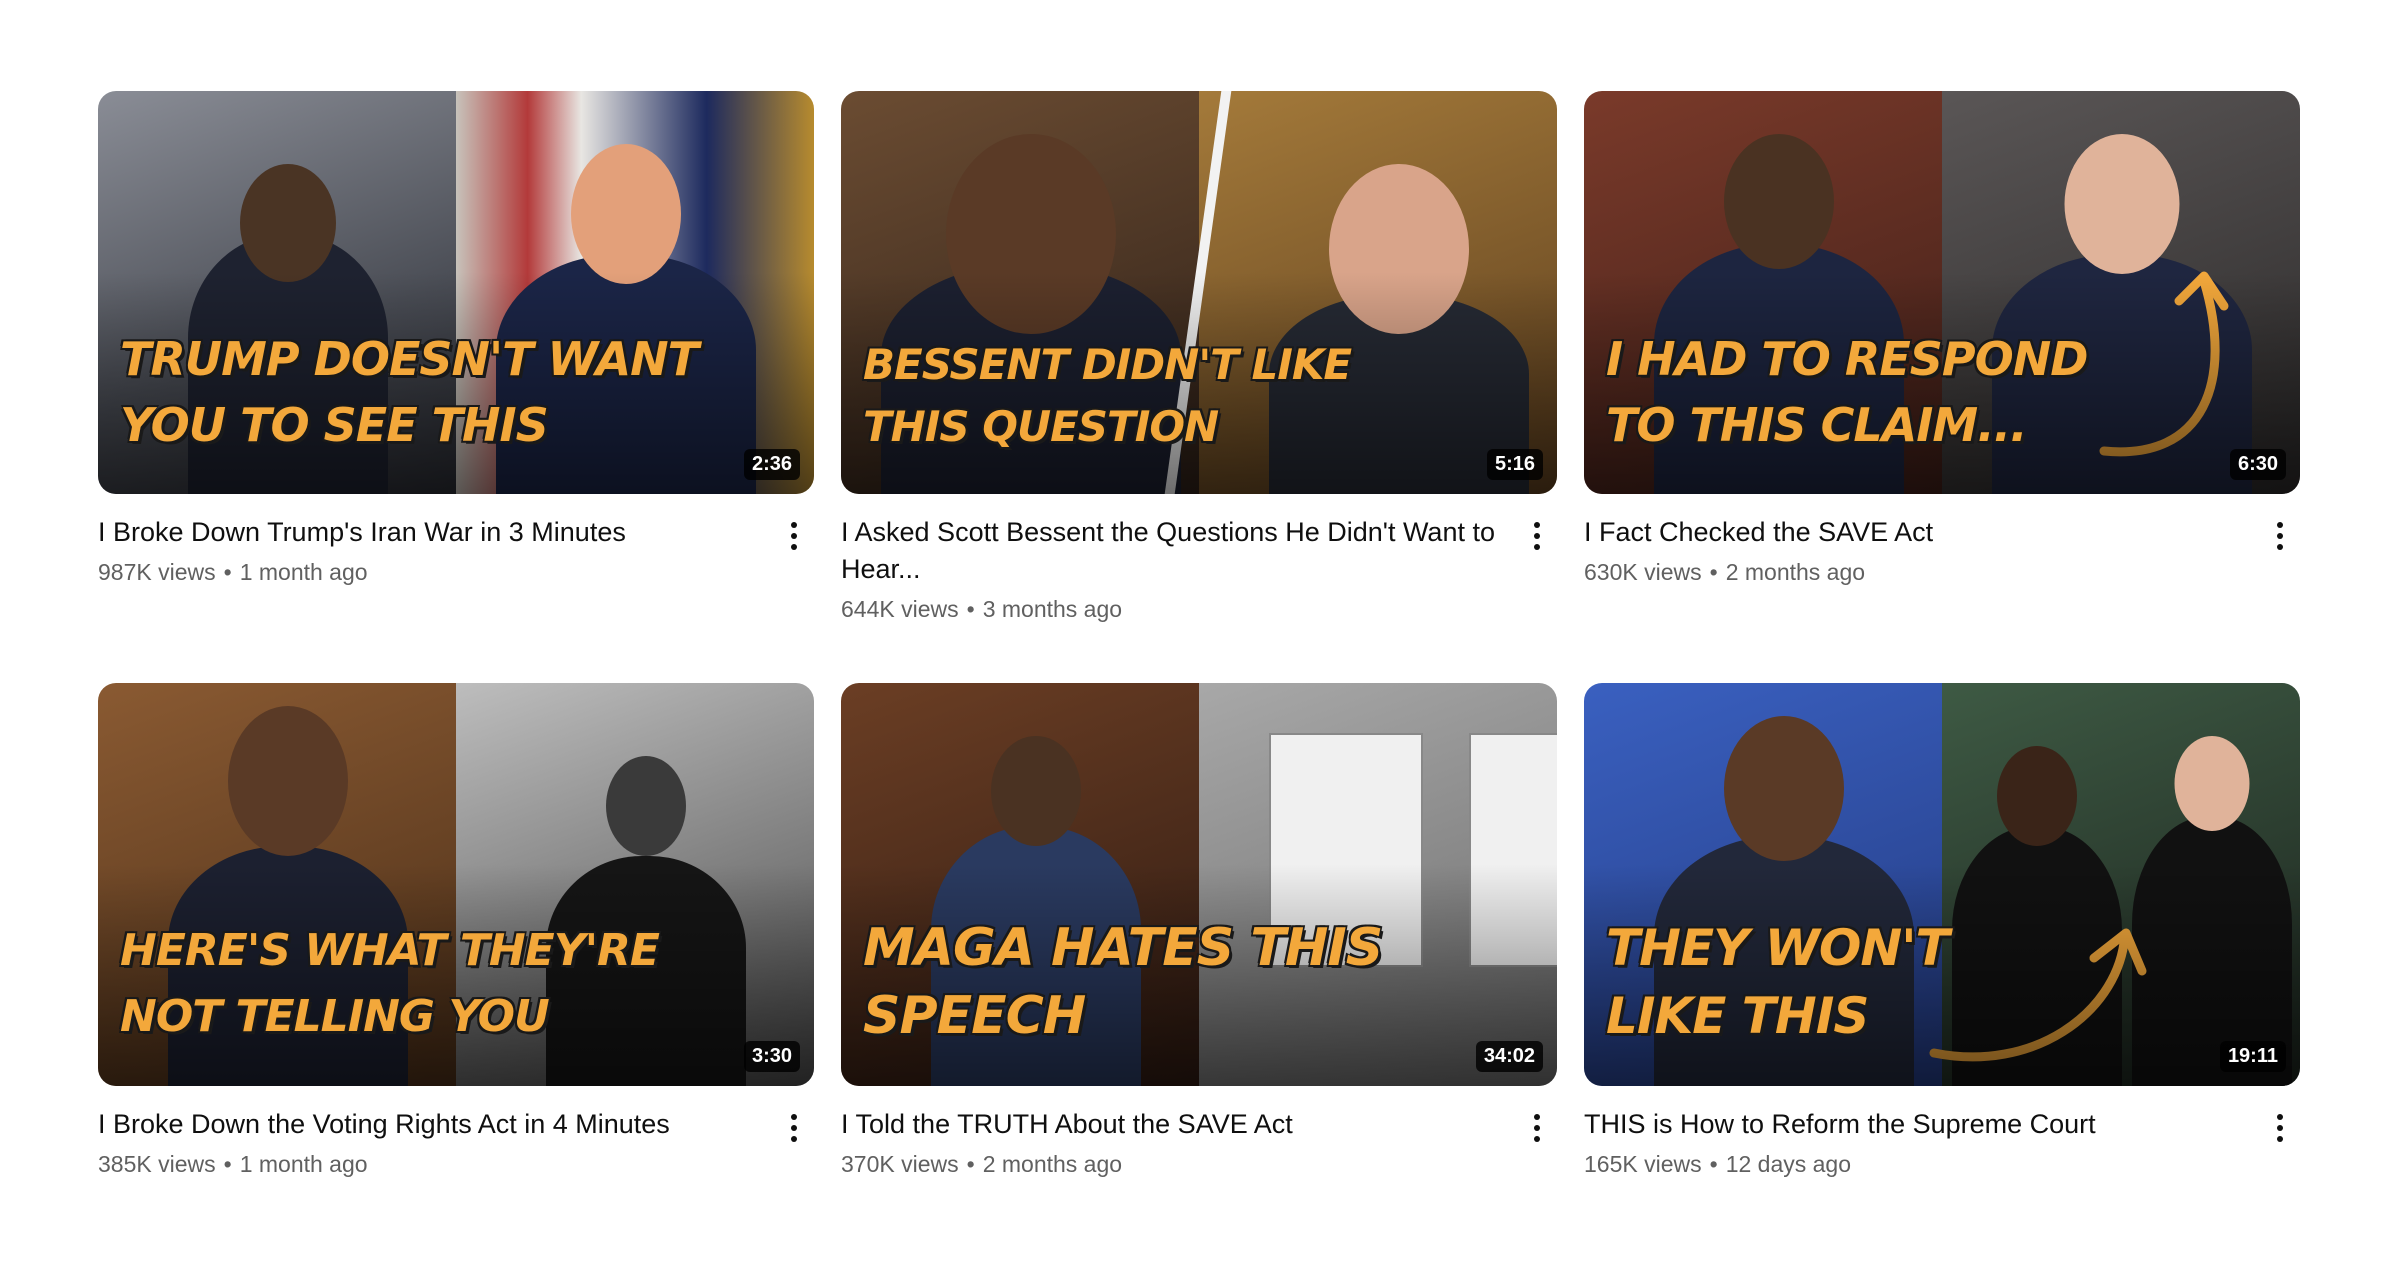 The image size is (2400, 1275). I want to click on video-stats: 385K views • 1 month ago, so click(233, 1164).